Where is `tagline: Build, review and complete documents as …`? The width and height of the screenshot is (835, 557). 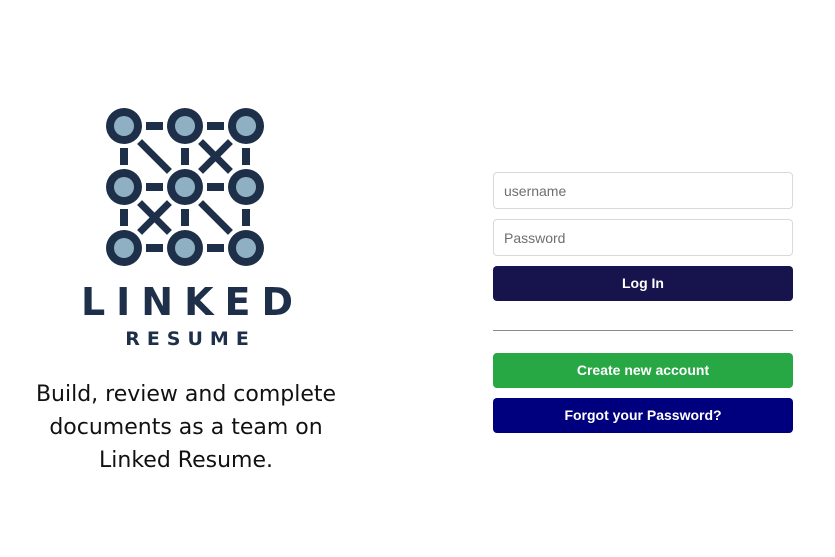
tagline: Build, review and complete documents as … is located at coordinates (186, 427).